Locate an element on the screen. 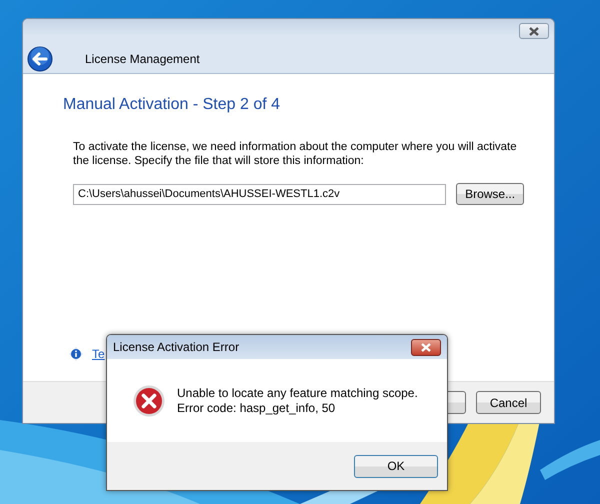 The height and width of the screenshot is (504, 600). back-button is located at coordinates (40, 59).